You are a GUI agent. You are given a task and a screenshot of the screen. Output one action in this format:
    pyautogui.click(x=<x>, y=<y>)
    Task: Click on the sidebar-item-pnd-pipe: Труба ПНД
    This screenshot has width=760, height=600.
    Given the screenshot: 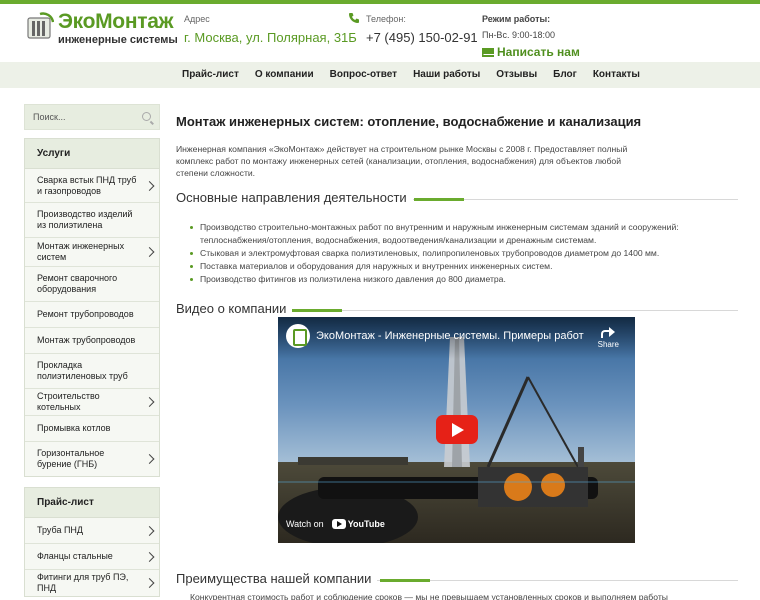 What is the action you would take?
    pyautogui.click(x=92, y=531)
    